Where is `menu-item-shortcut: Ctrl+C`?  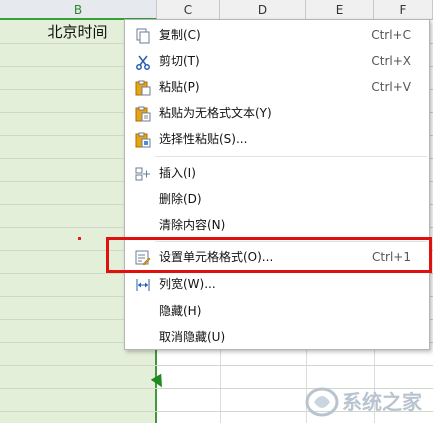 menu-item-shortcut: Ctrl+C is located at coordinates (391, 35).